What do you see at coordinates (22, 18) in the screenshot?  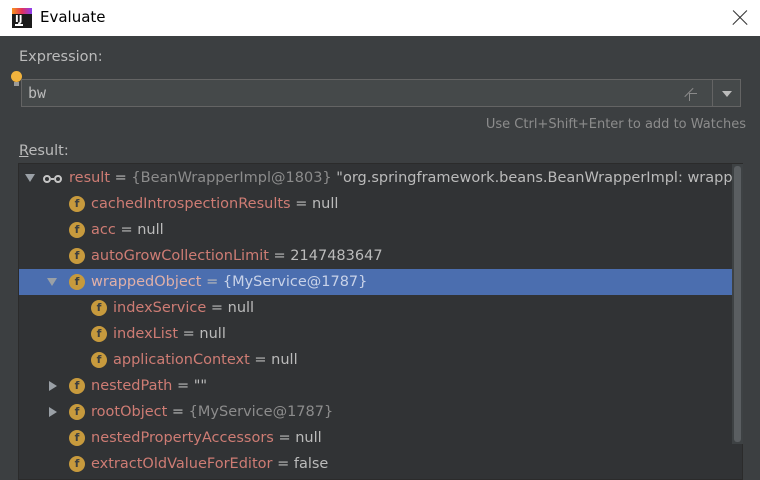 I see `intellij-app-icon: IJ` at bounding box center [22, 18].